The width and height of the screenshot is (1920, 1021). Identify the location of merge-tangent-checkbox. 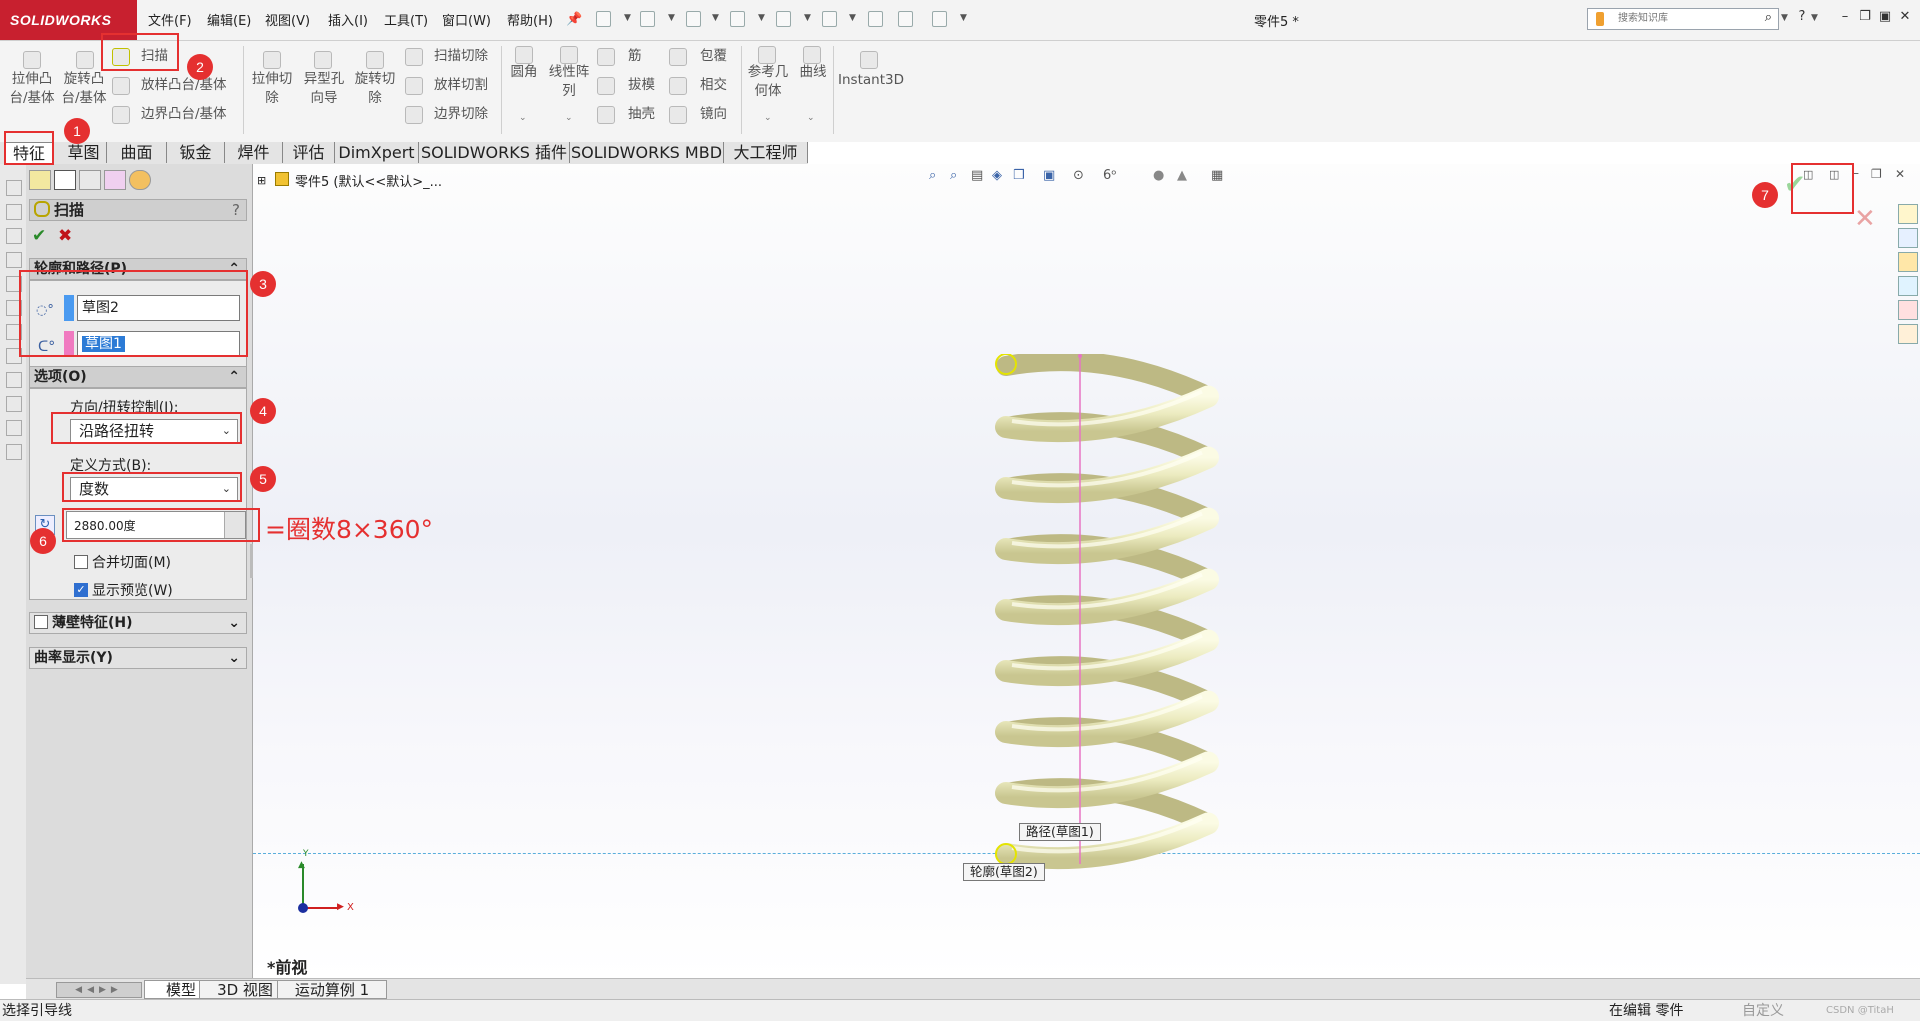
(81, 562).